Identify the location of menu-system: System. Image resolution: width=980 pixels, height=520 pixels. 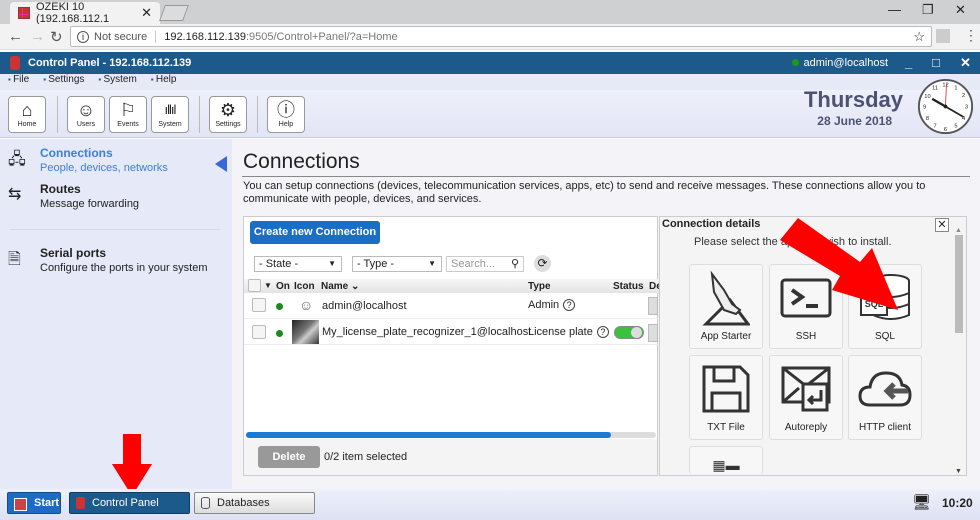
(117, 82).